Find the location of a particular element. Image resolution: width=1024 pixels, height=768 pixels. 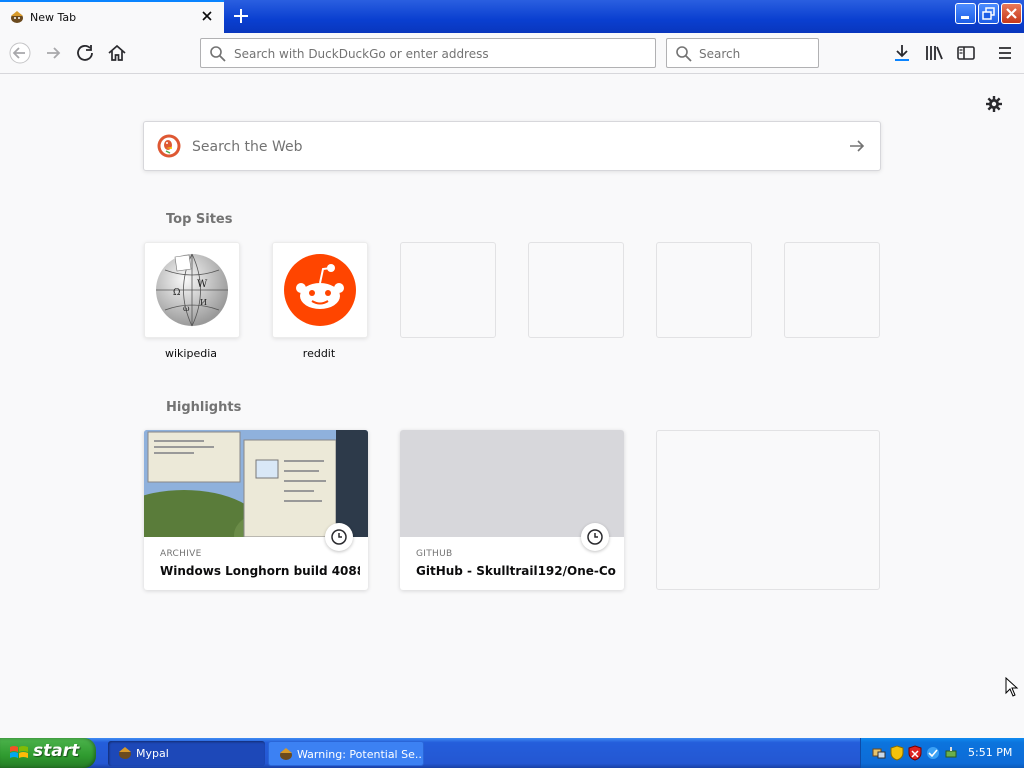

search-input is located at coordinates (757, 54).